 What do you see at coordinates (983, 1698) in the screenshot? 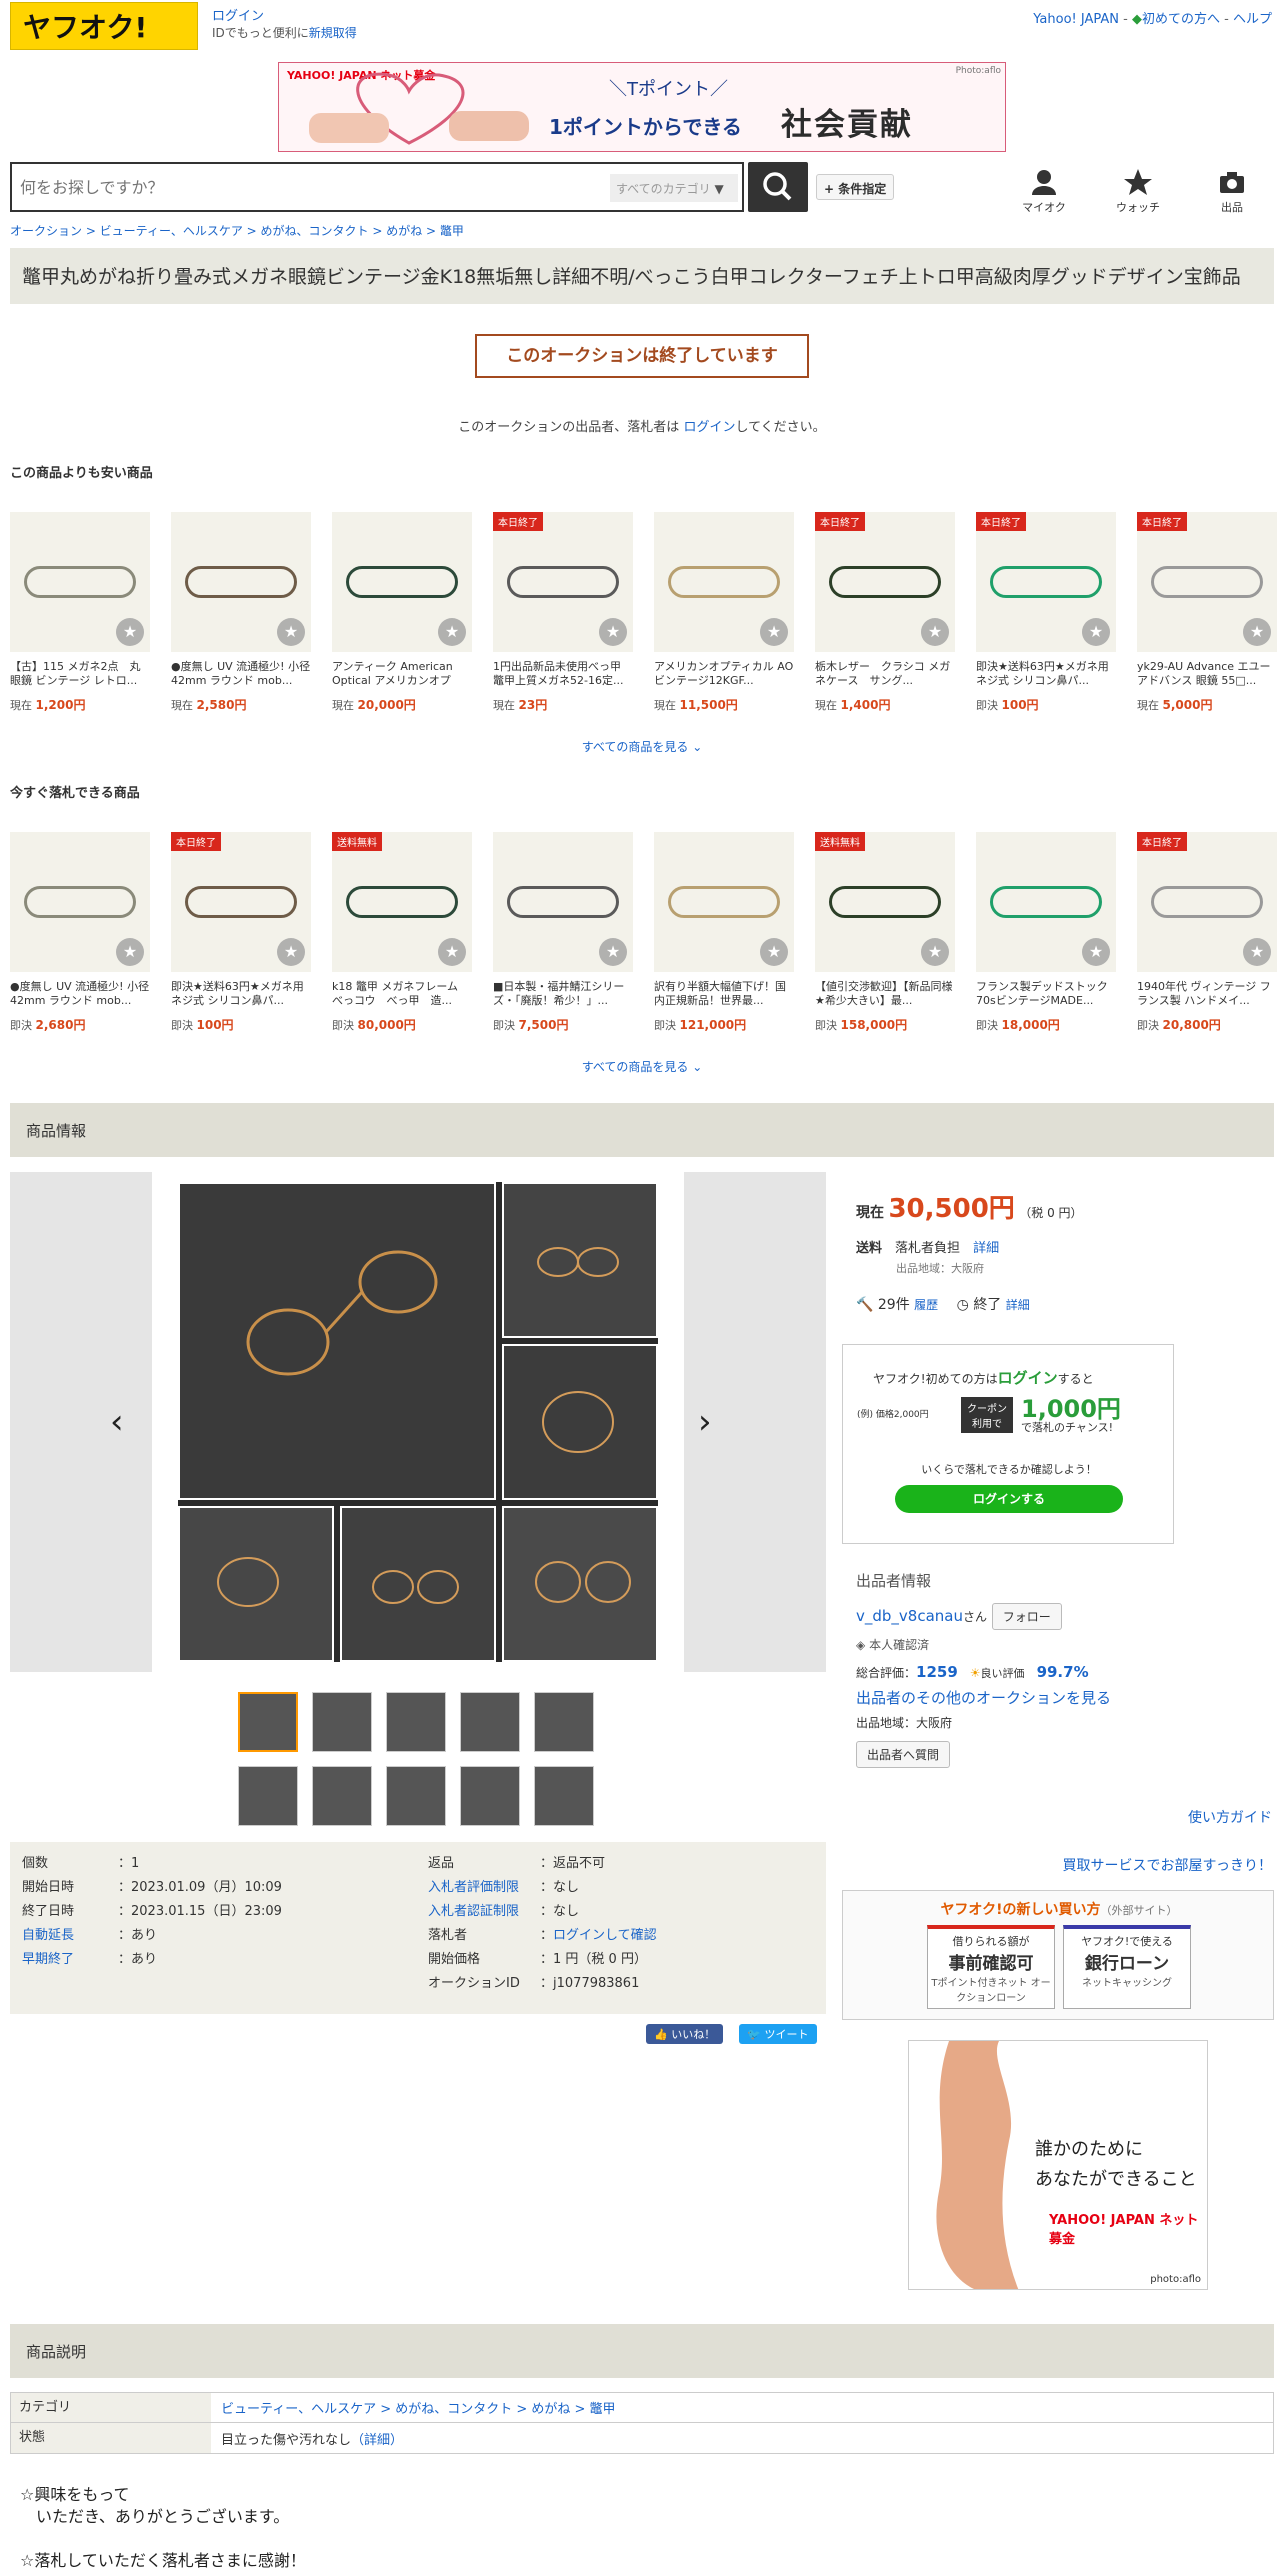
I see `seller-other-auctions-link: 出品者のその他のオークションを見る` at bounding box center [983, 1698].